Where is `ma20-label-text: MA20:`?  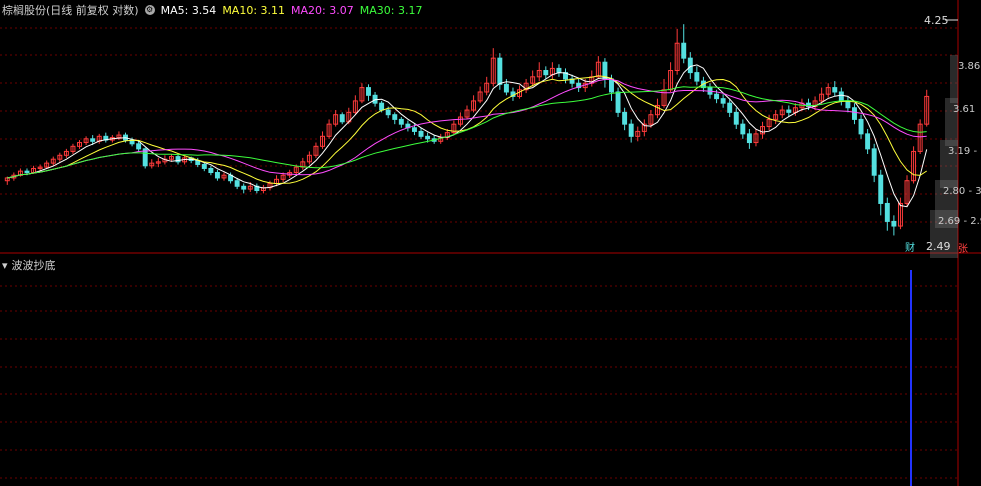
ma20-label-text: MA20: is located at coordinates (308, 10).